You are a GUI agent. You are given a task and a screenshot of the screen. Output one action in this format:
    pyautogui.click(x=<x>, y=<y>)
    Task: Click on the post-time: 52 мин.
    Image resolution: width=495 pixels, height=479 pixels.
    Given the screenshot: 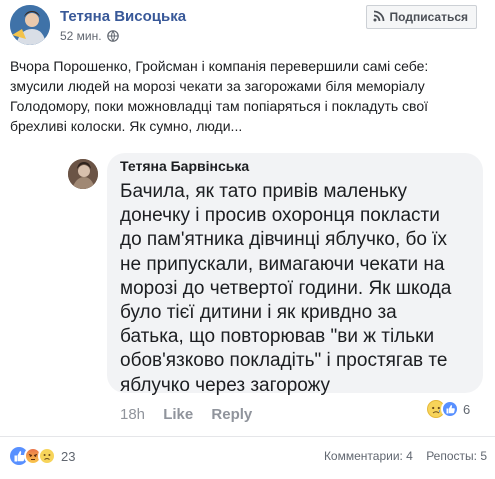 What is the action you would take?
    pyautogui.click(x=81, y=36)
    